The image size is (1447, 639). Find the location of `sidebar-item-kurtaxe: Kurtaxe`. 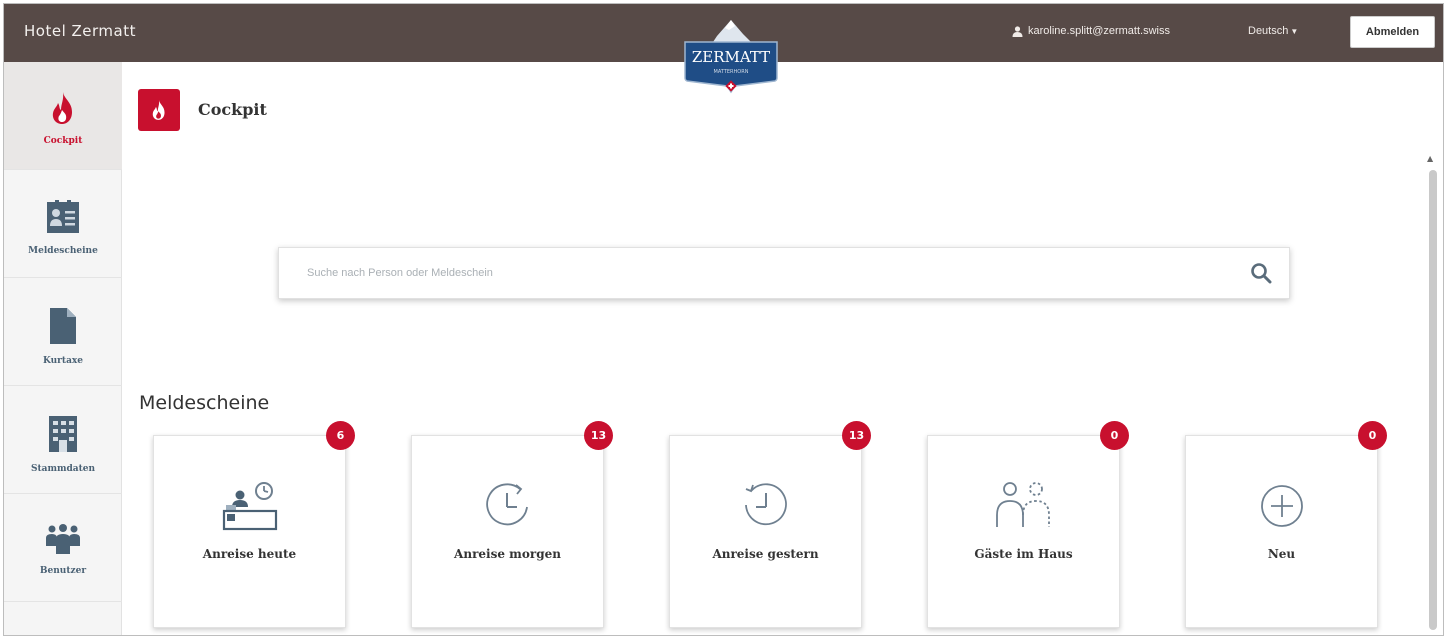

sidebar-item-kurtaxe: Kurtaxe is located at coordinates (63, 332).